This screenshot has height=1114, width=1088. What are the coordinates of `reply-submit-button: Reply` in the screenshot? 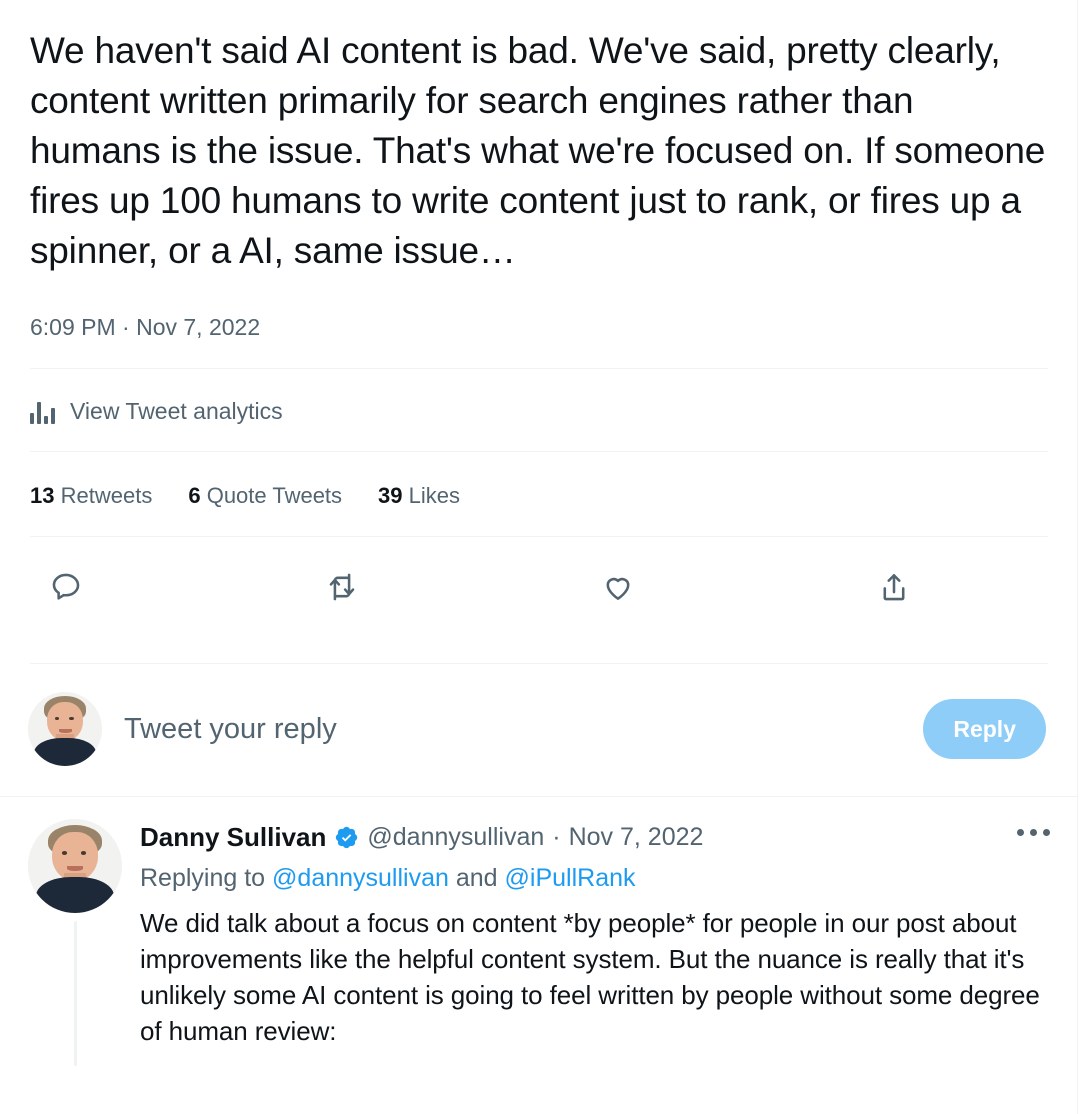 It's located at (984, 729).